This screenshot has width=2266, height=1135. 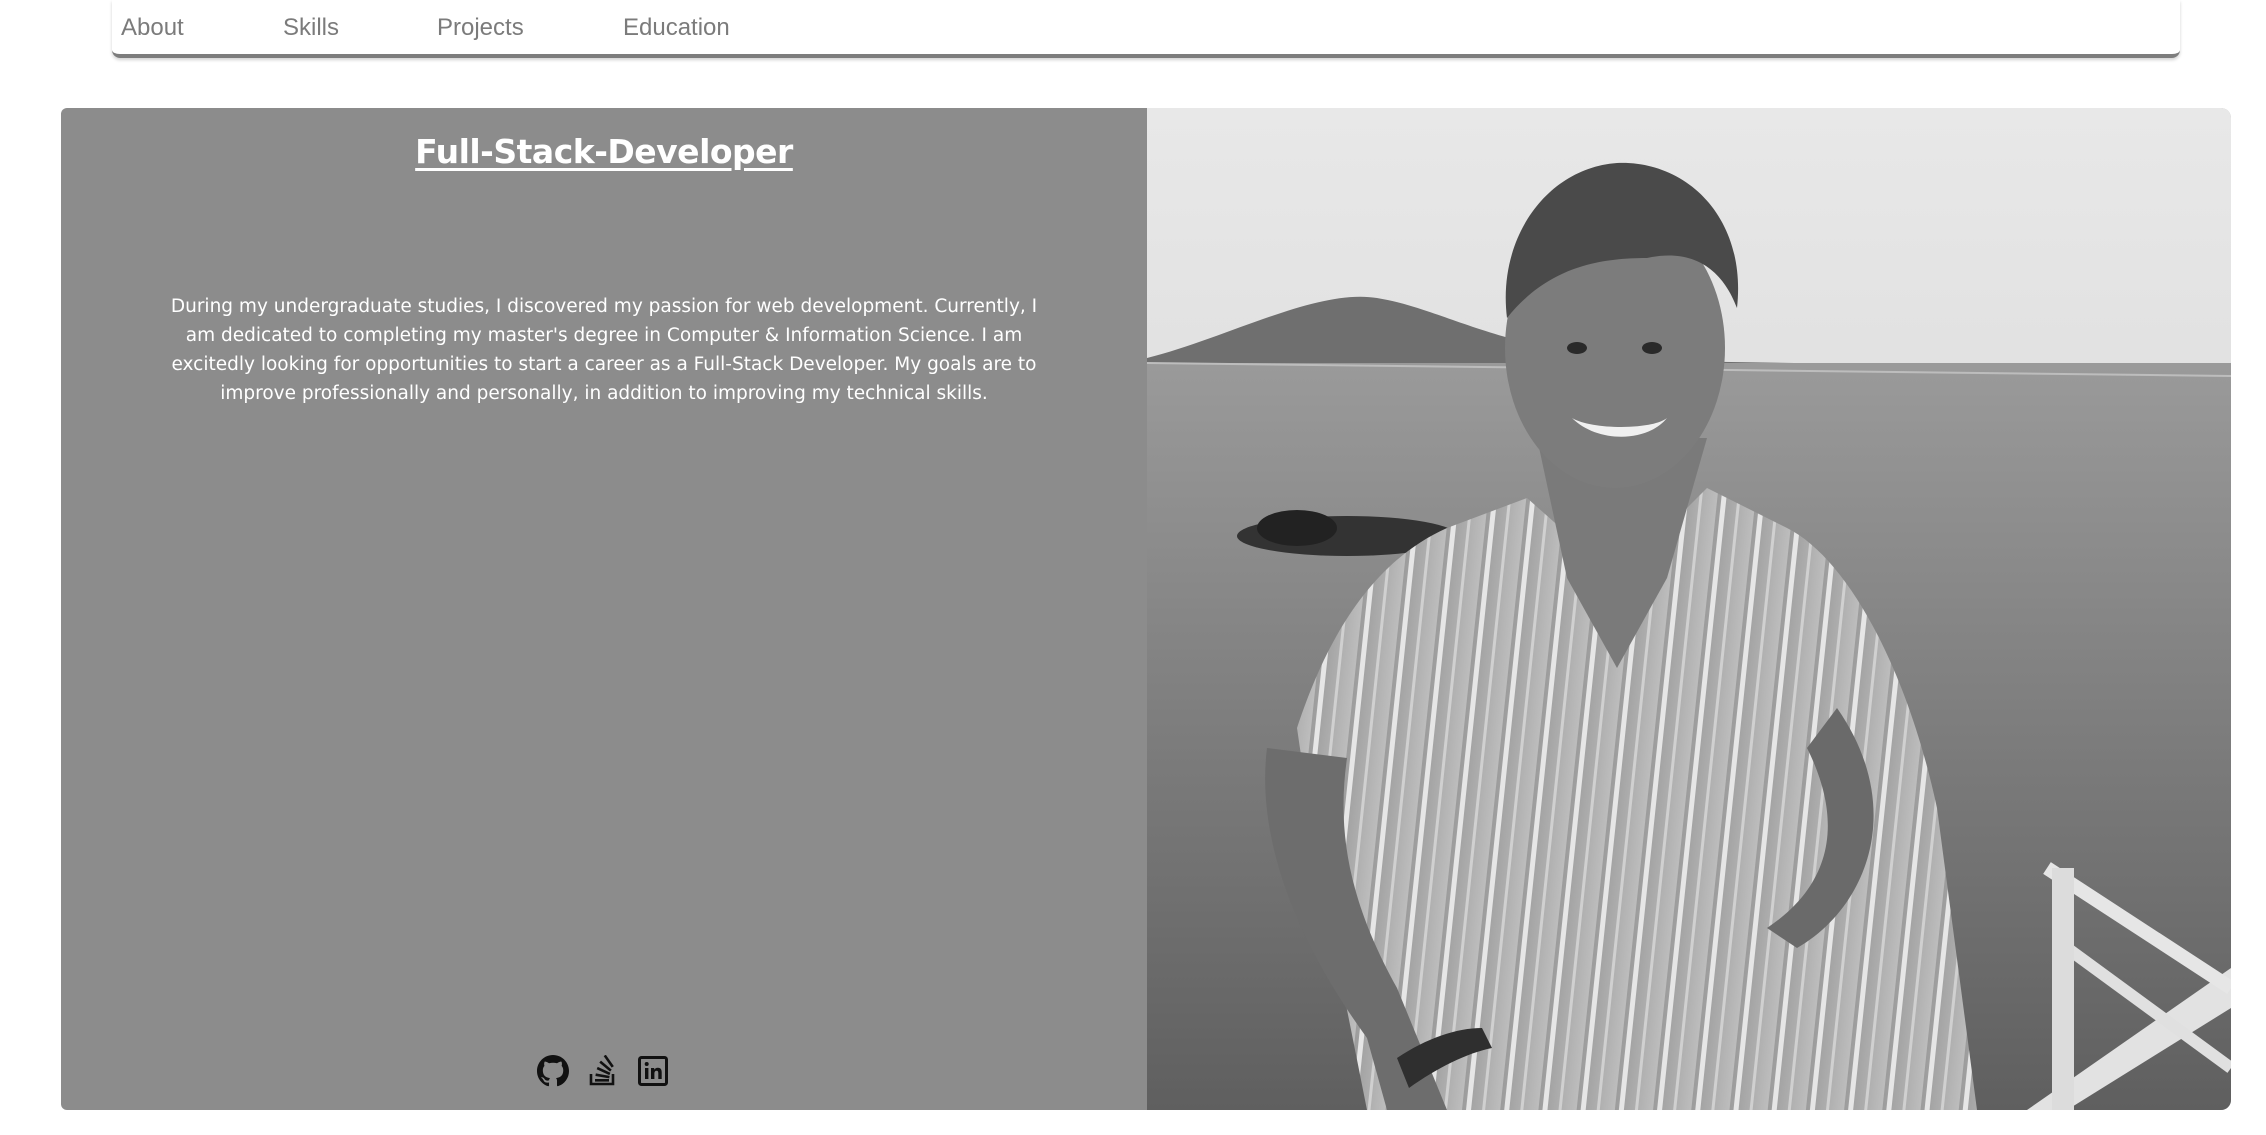 I want to click on nav-skills-link: Skills, so click(x=311, y=28).